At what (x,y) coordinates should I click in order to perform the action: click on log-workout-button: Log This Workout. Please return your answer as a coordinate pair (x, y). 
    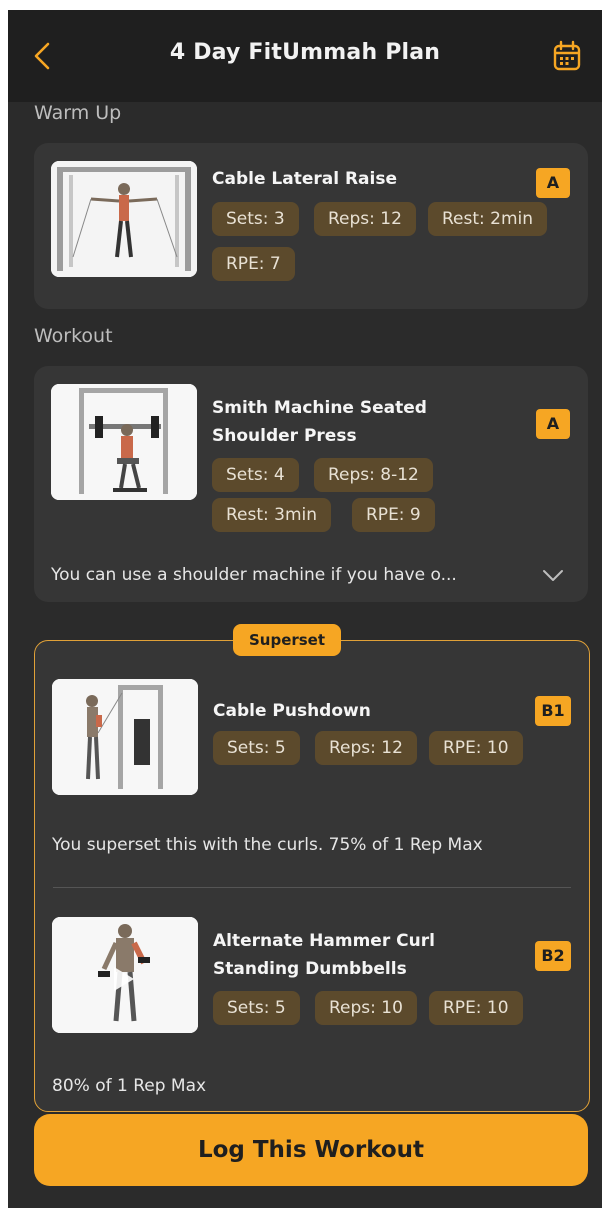
    Looking at the image, I should click on (311, 1150).